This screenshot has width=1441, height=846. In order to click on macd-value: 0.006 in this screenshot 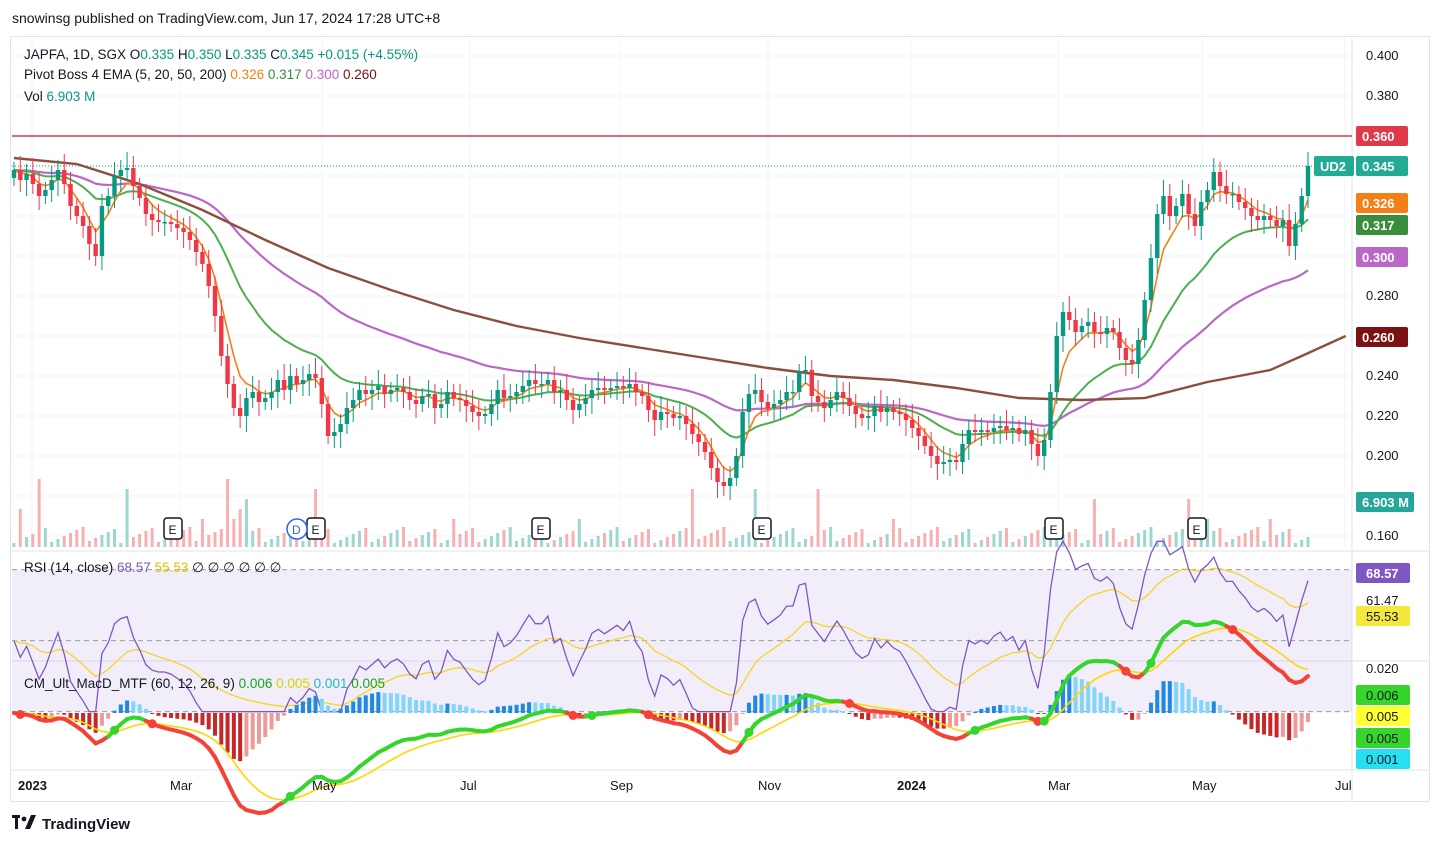, I will do `click(1382, 695)`.